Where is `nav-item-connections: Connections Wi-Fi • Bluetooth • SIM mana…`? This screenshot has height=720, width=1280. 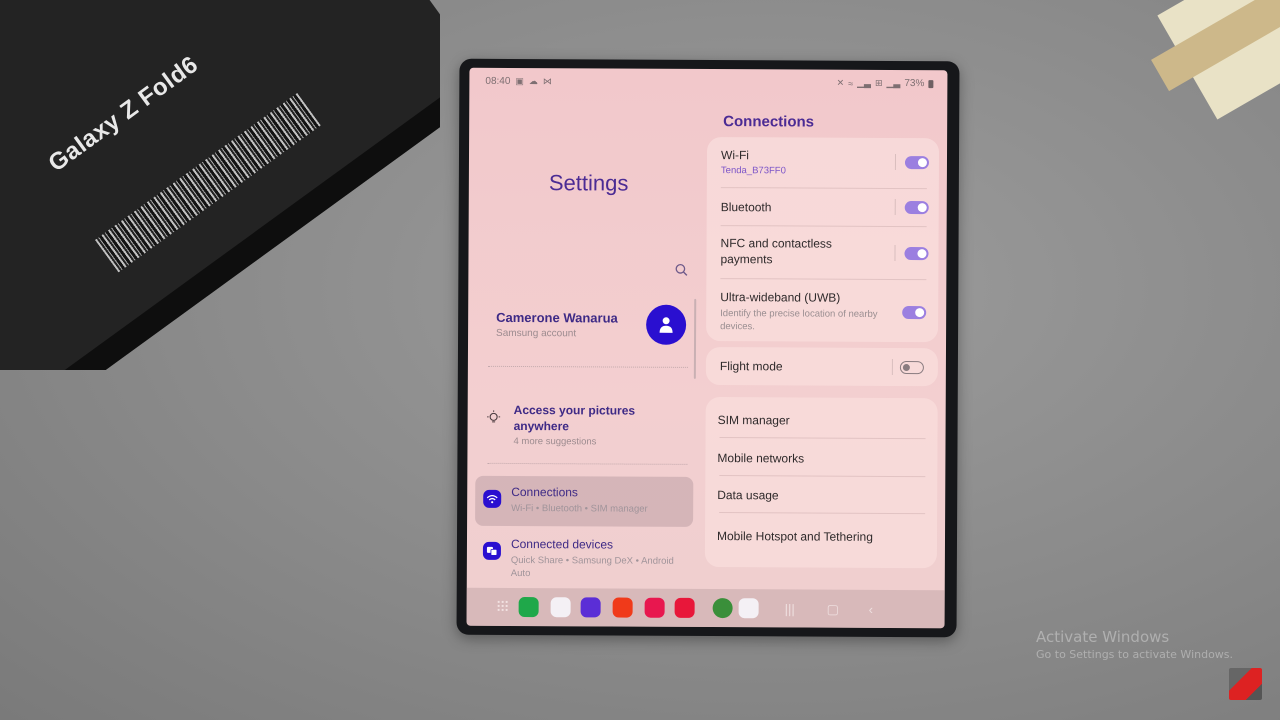 nav-item-connections: Connections Wi-Fi • Bluetooth • SIM mana… is located at coordinates (584, 501).